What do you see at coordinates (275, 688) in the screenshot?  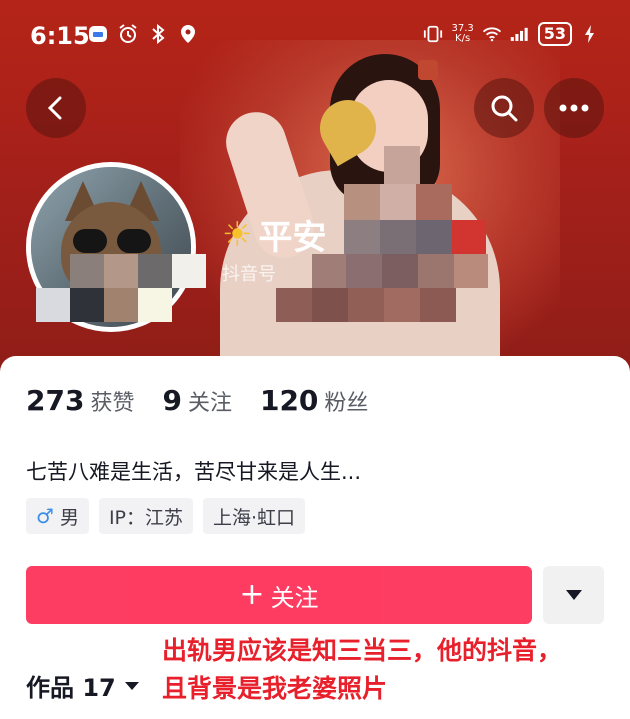 I see `annotation-line-2: 且背景是我老婆照片` at bounding box center [275, 688].